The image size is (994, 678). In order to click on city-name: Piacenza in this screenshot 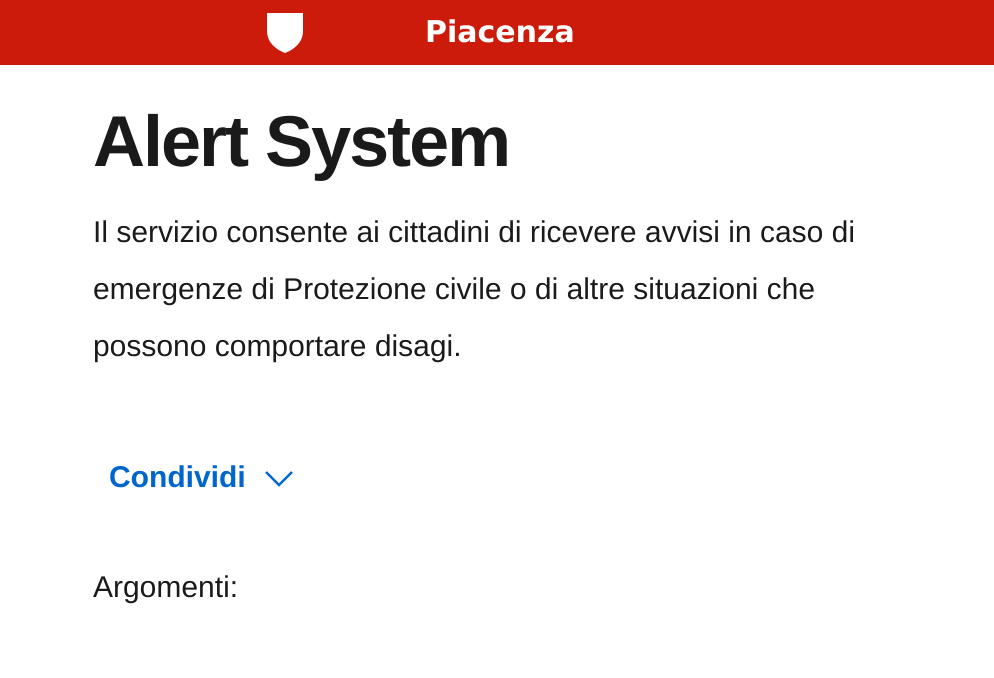, I will do `click(500, 32)`.